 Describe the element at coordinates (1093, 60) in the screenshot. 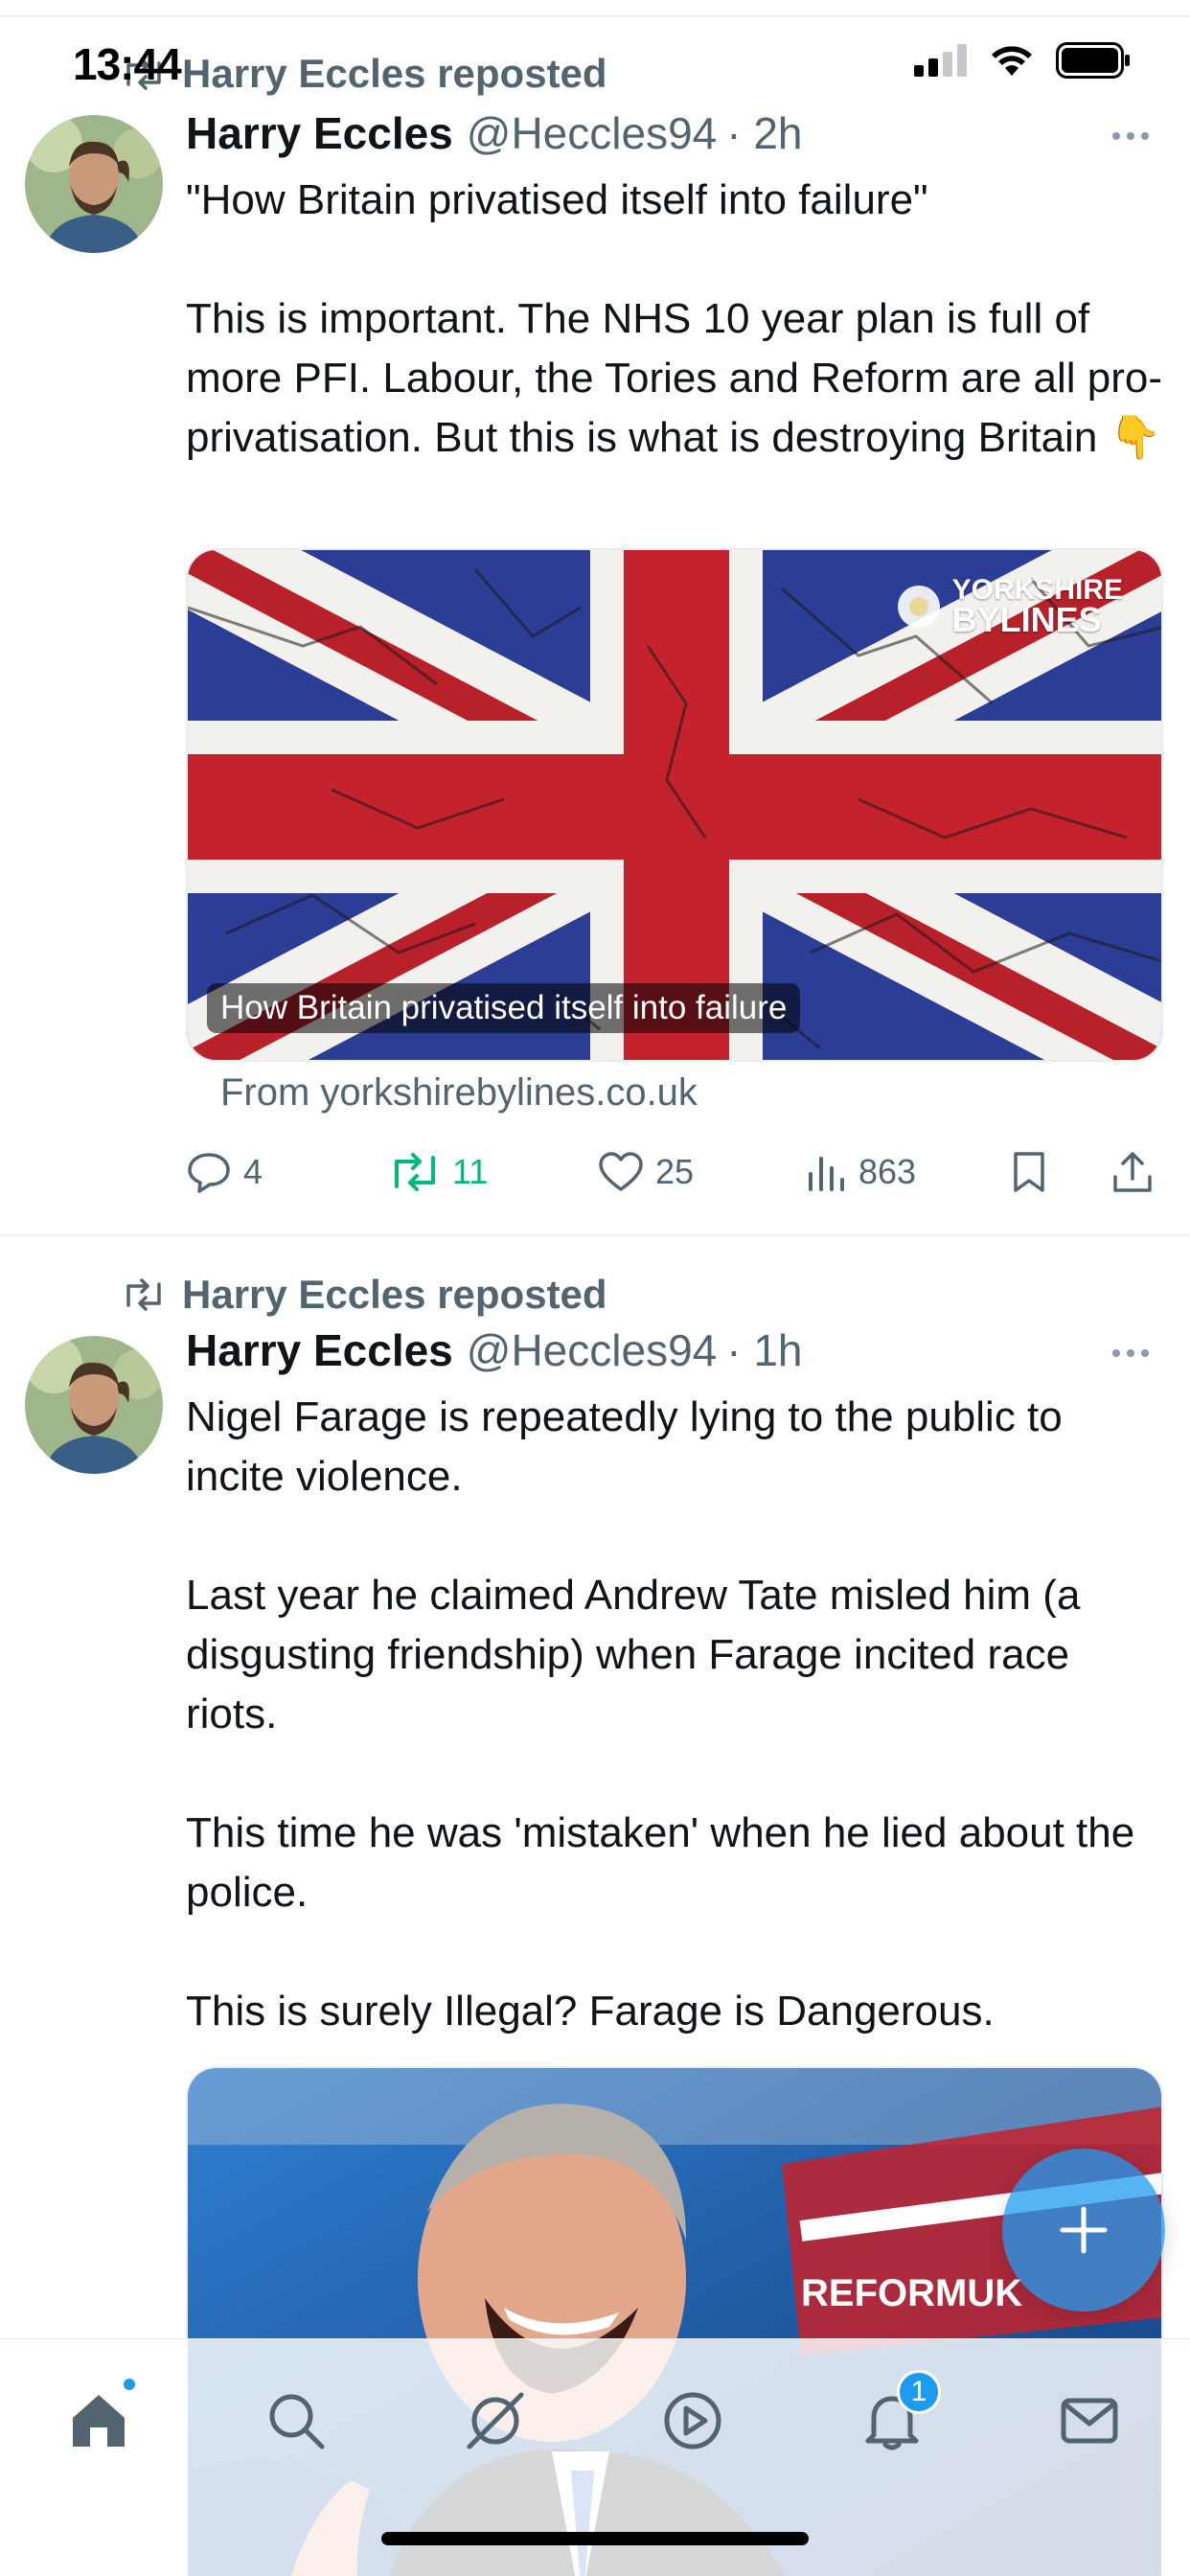

I see `battery-icon` at that location.